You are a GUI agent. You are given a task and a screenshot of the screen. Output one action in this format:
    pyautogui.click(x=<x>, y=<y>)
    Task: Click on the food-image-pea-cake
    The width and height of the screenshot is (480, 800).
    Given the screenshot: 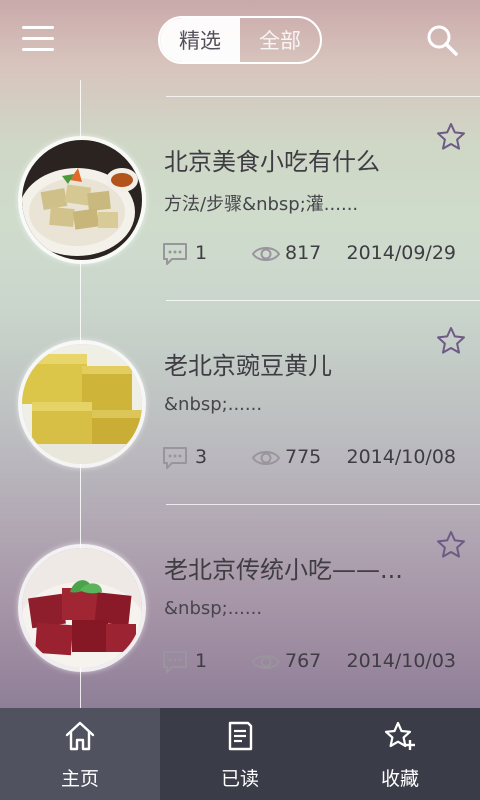 What is the action you would take?
    pyautogui.click(x=82, y=404)
    